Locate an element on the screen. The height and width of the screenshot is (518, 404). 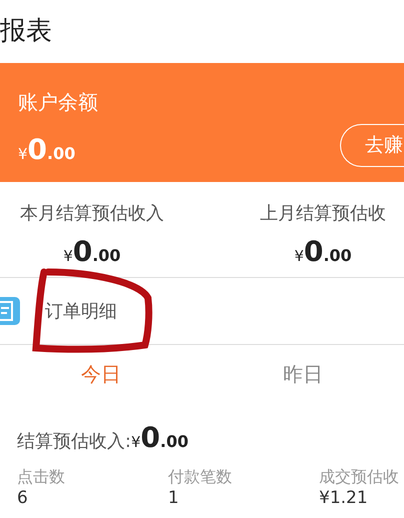
income-label: 上月结算预估收 is located at coordinates (323, 214).